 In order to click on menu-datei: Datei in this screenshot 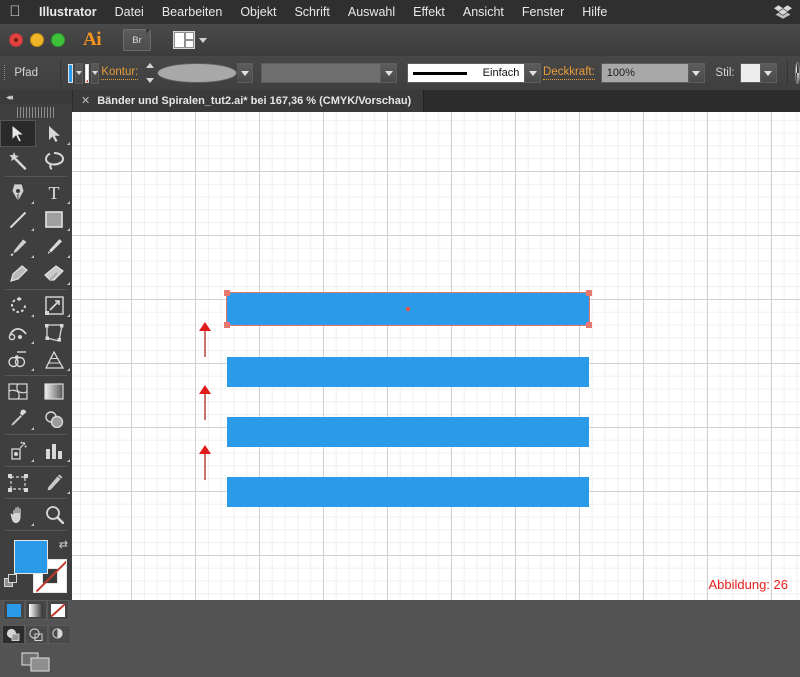, I will do `click(129, 12)`.